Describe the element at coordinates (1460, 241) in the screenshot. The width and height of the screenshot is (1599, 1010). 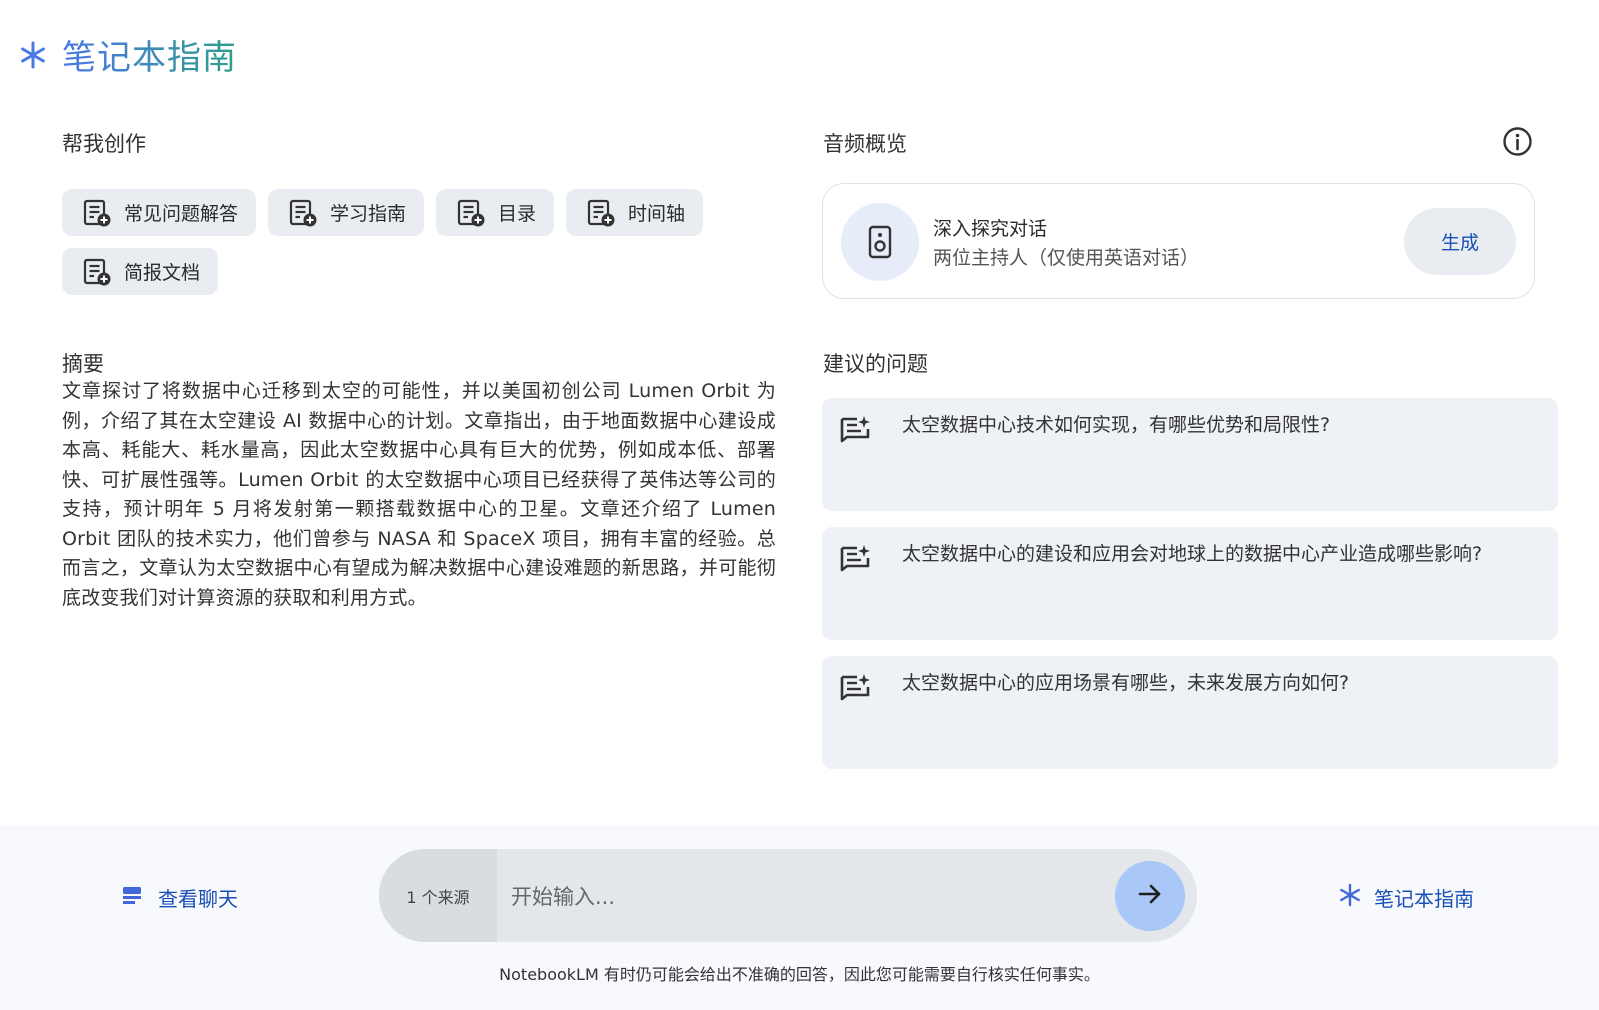
I see `generate-button: 生成` at that location.